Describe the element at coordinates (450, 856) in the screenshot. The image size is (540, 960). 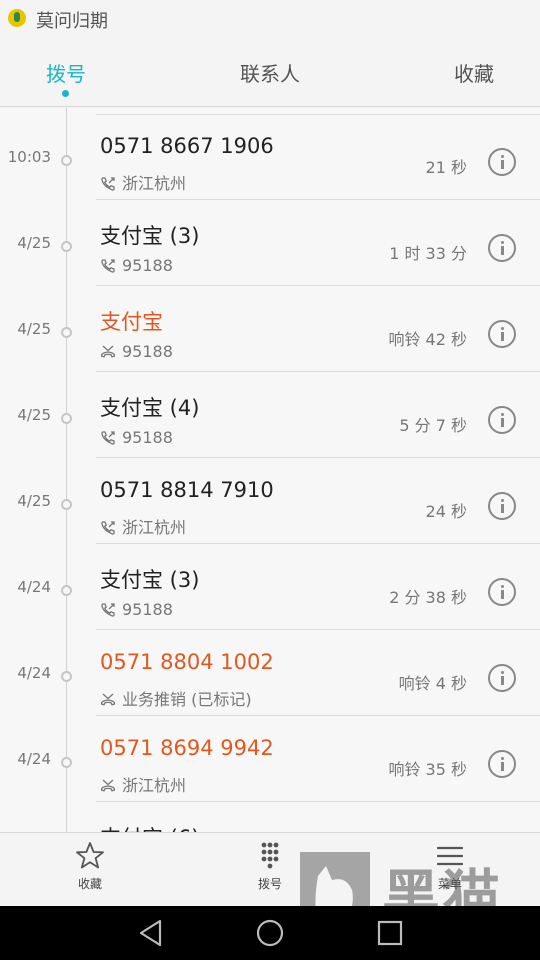
I see `menu-icon` at that location.